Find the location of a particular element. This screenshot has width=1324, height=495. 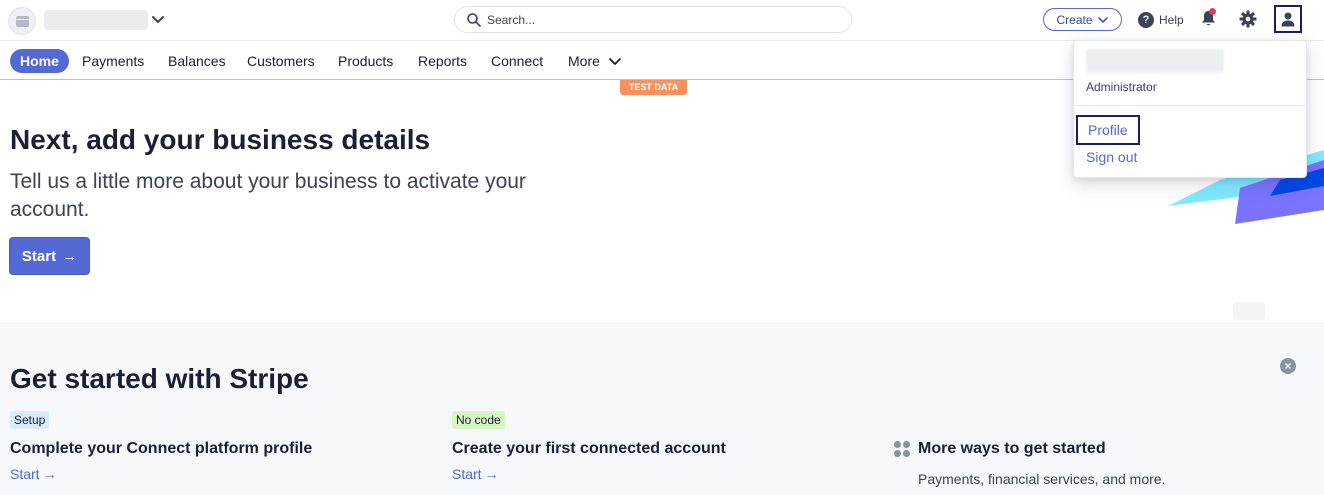

nav-item-payments: Payments is located at coordinates (113, 61).